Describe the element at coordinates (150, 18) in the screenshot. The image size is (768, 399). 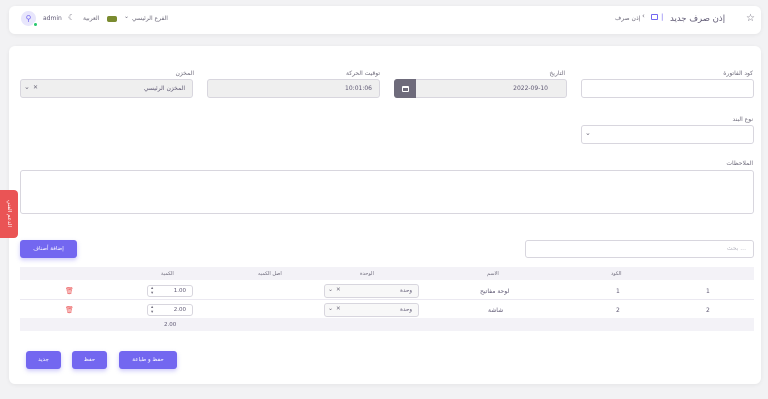
I see `branch-select: الفرع الرئيسي` at that location.